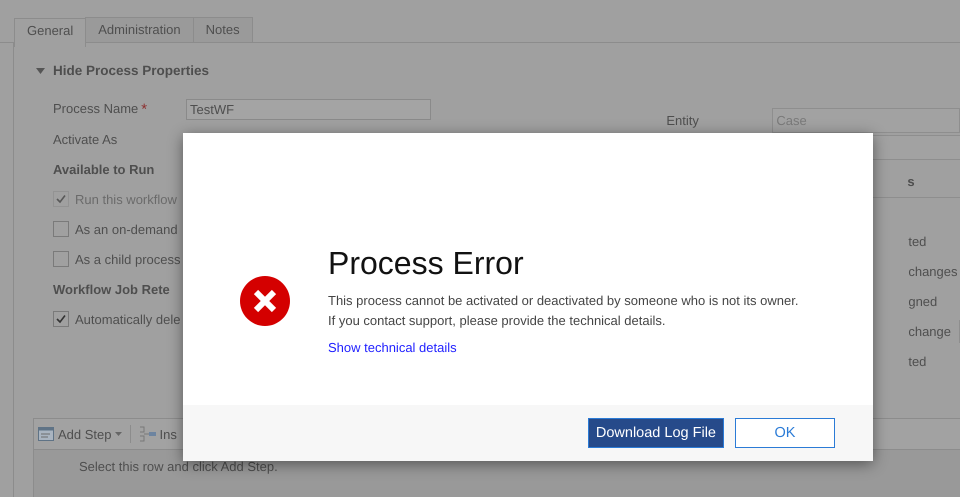 The image size is (960, 497). Describe the element at coordinates (127, 319) in the screenshot. I see `checkbox-label: Automatically dele` at that location.